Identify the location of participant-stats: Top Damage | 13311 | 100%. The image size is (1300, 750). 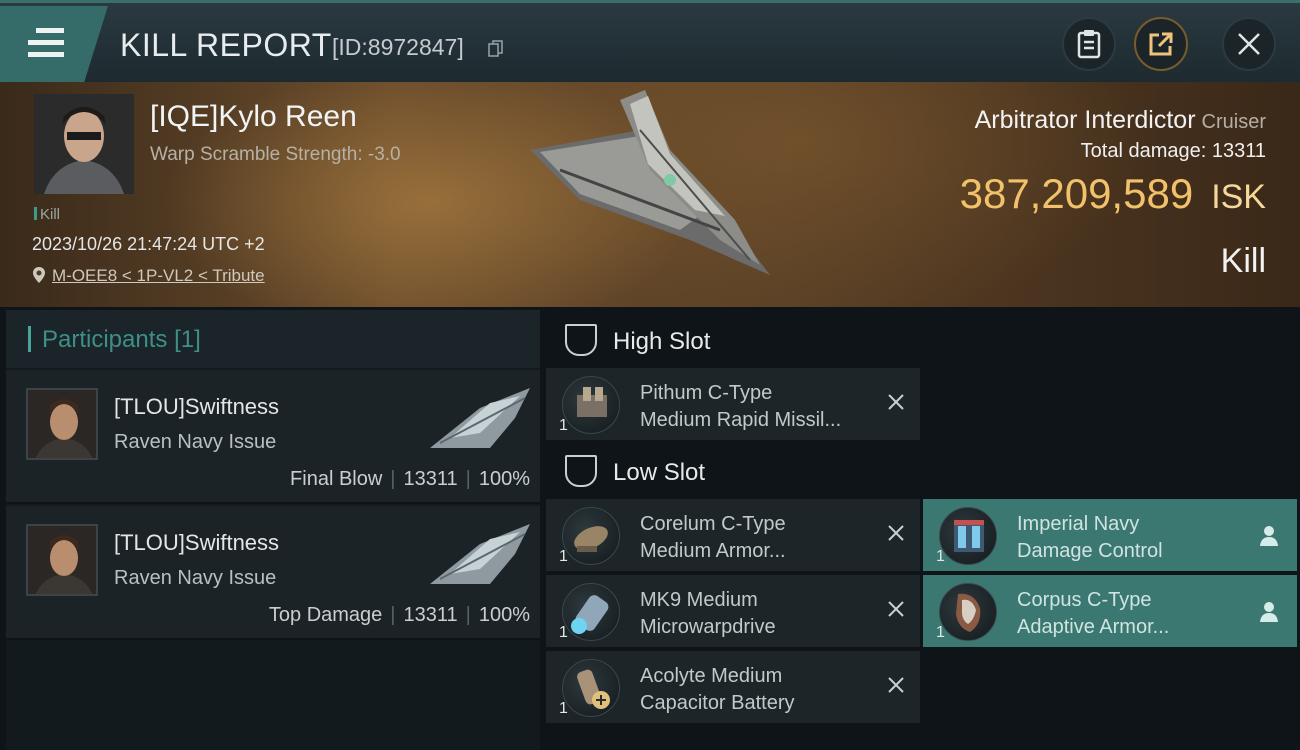
(399, 615).